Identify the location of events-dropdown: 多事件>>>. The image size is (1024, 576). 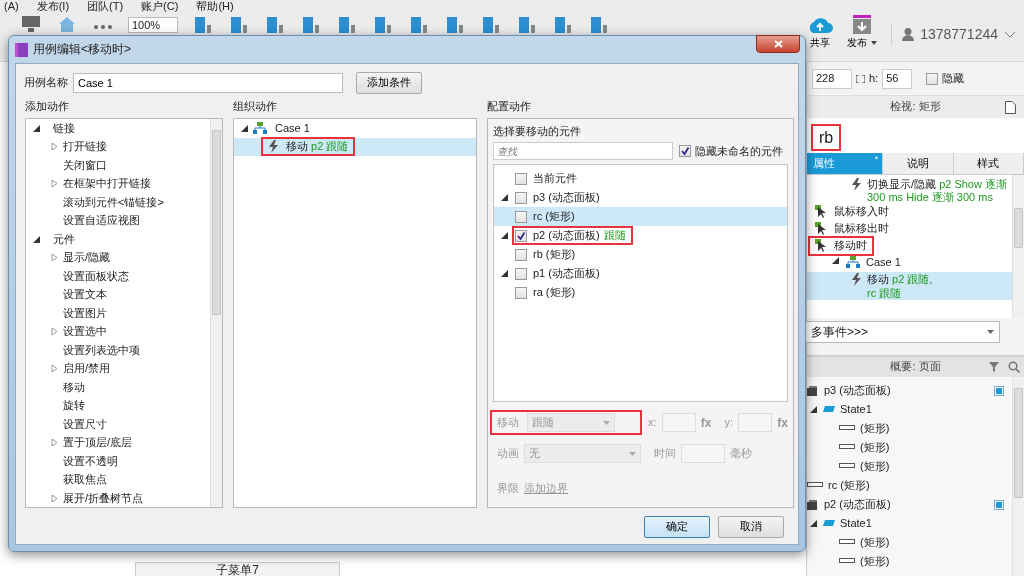
(902, 332).